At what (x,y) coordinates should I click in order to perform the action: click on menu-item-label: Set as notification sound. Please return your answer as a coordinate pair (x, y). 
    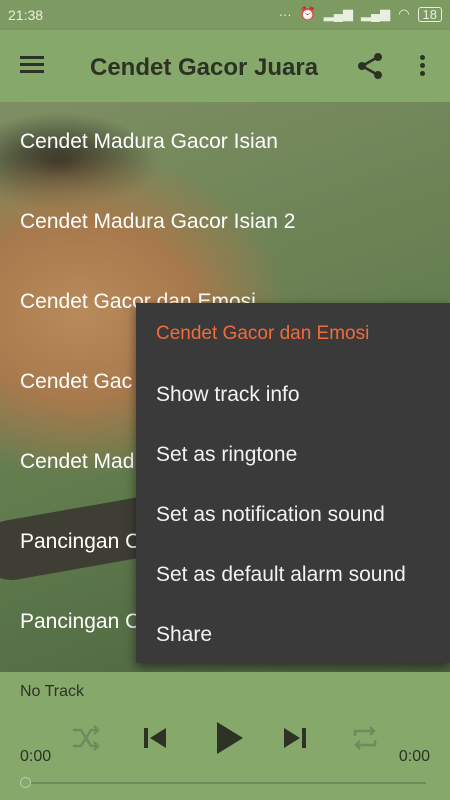
    Looking at the image, I should click on (270, 514).